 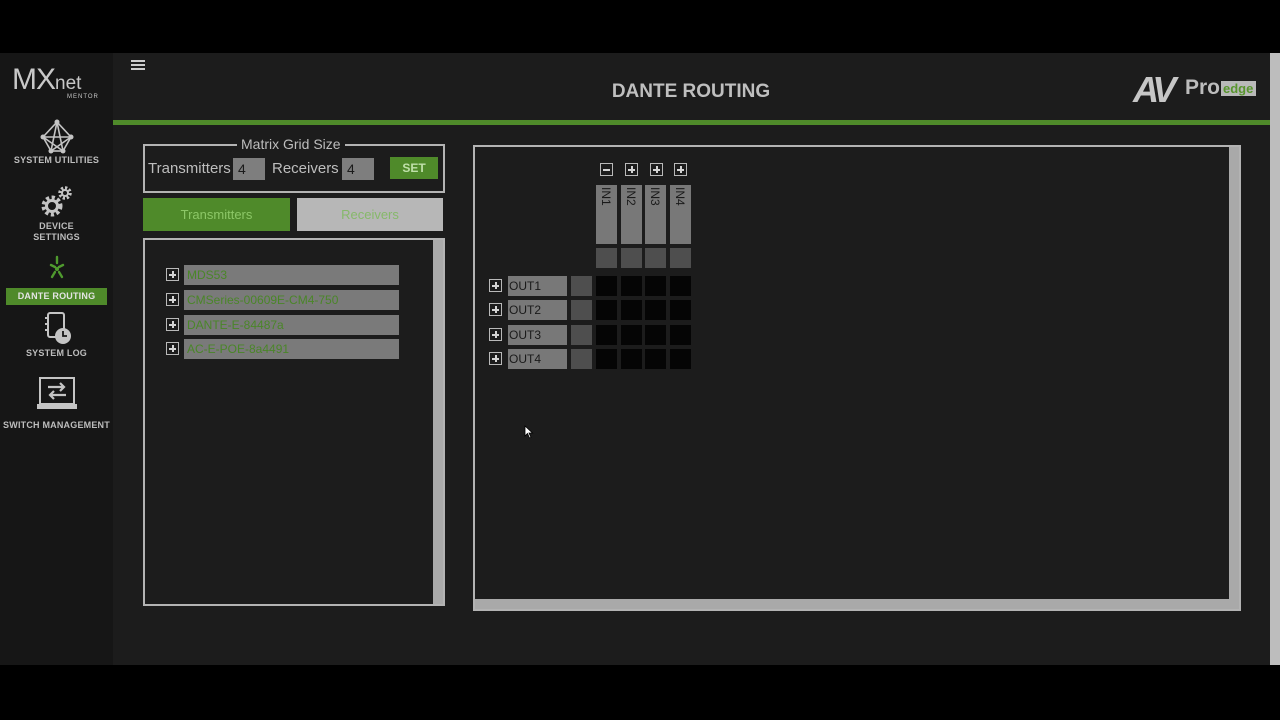 I want to click on page-title: DANTE ROUTING, so click(x=691, y=91).